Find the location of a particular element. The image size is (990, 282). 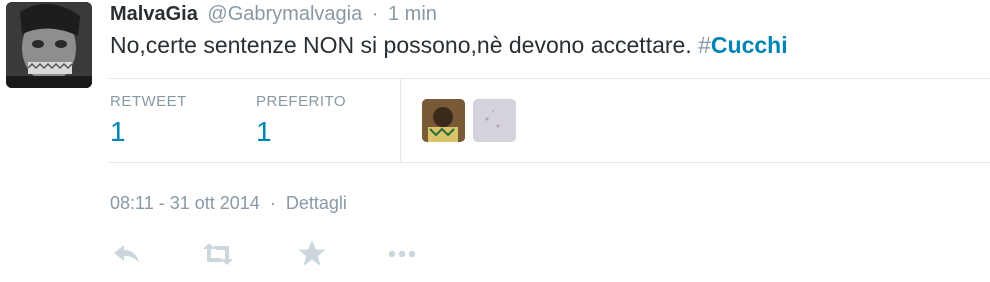

tweet-header: MalvaGia @Gabrymalvagia · 1 min is located at coordinates (273, 14).